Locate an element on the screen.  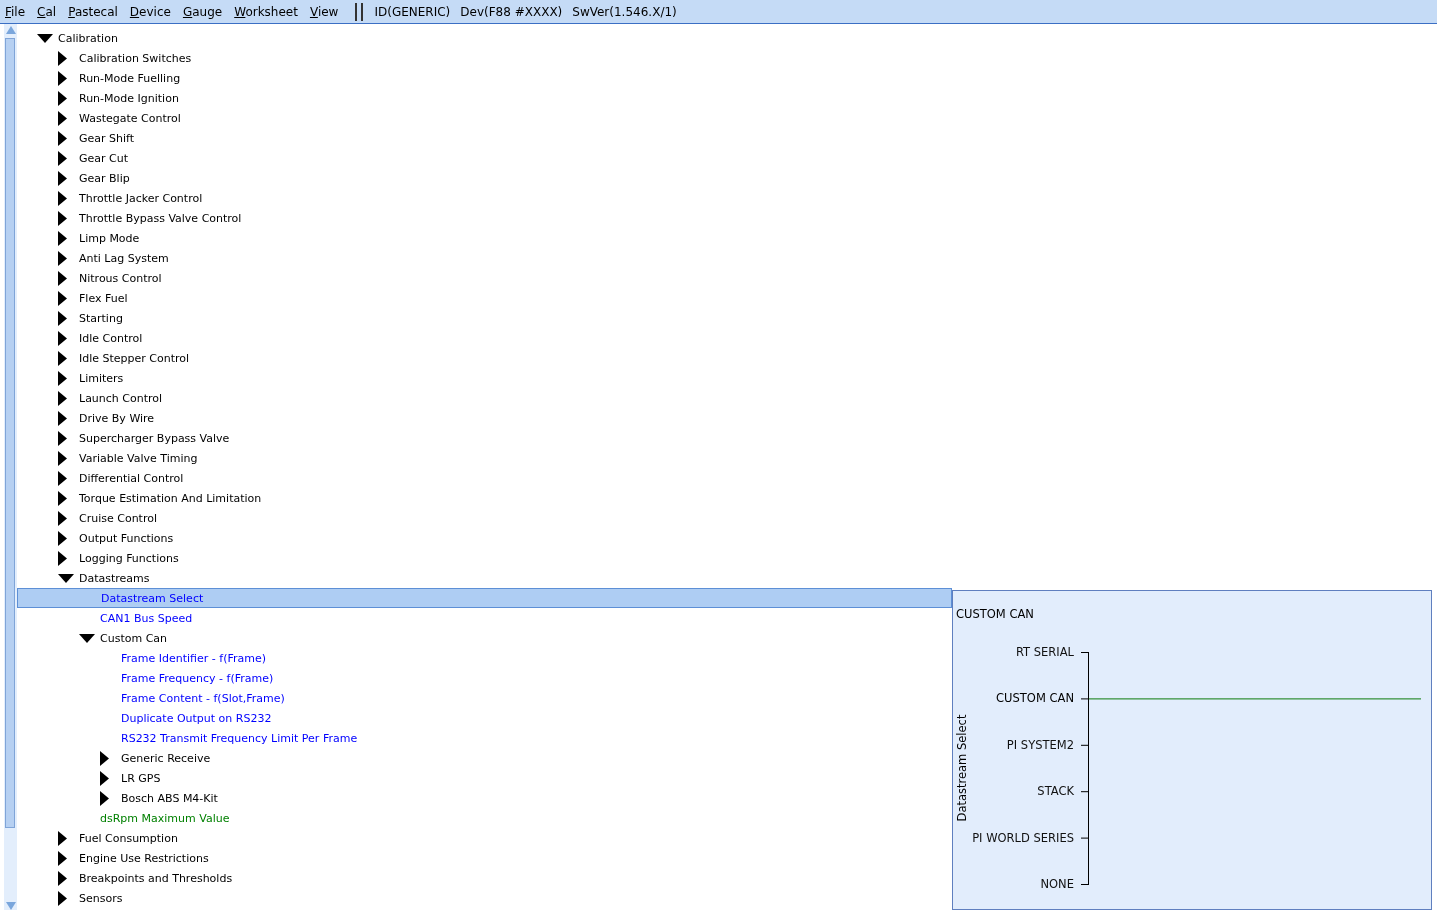
status-text: ID(GENERIC) is located at coordinates (412, 11).